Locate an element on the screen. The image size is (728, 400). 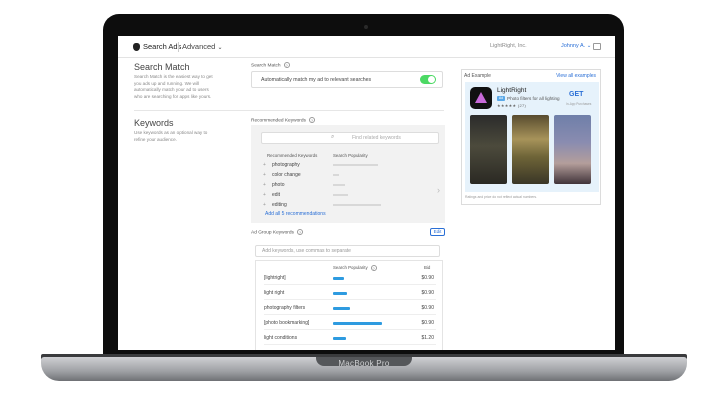
rec-keyword: editing is located at coordinates (279, 205).